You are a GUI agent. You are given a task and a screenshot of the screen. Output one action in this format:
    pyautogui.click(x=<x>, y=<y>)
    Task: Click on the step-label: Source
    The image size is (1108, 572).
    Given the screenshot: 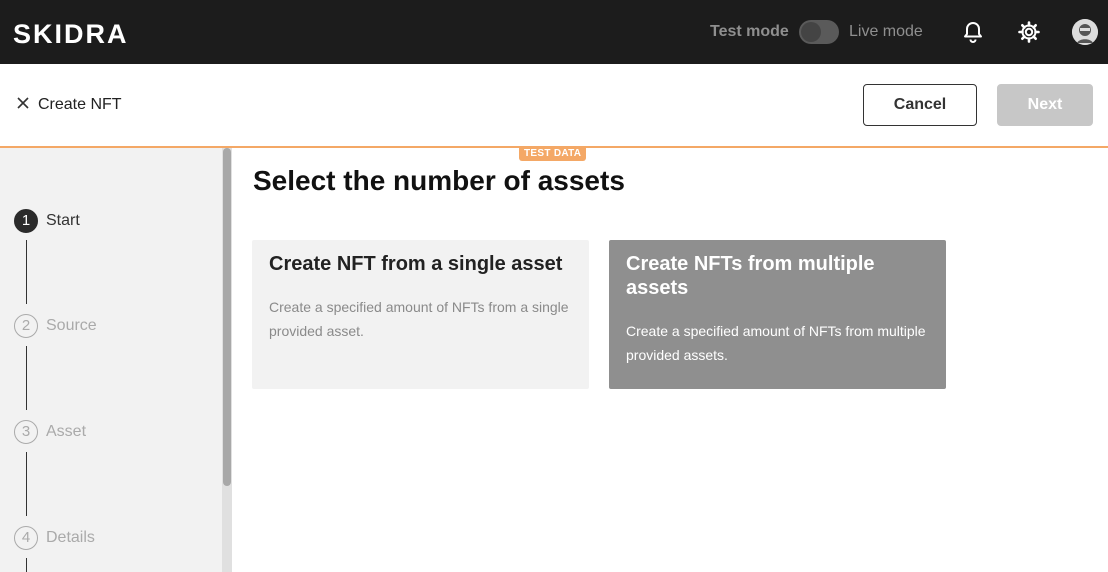 What is the action you would take?
    pyautogui.click(x=71, y=325)
    